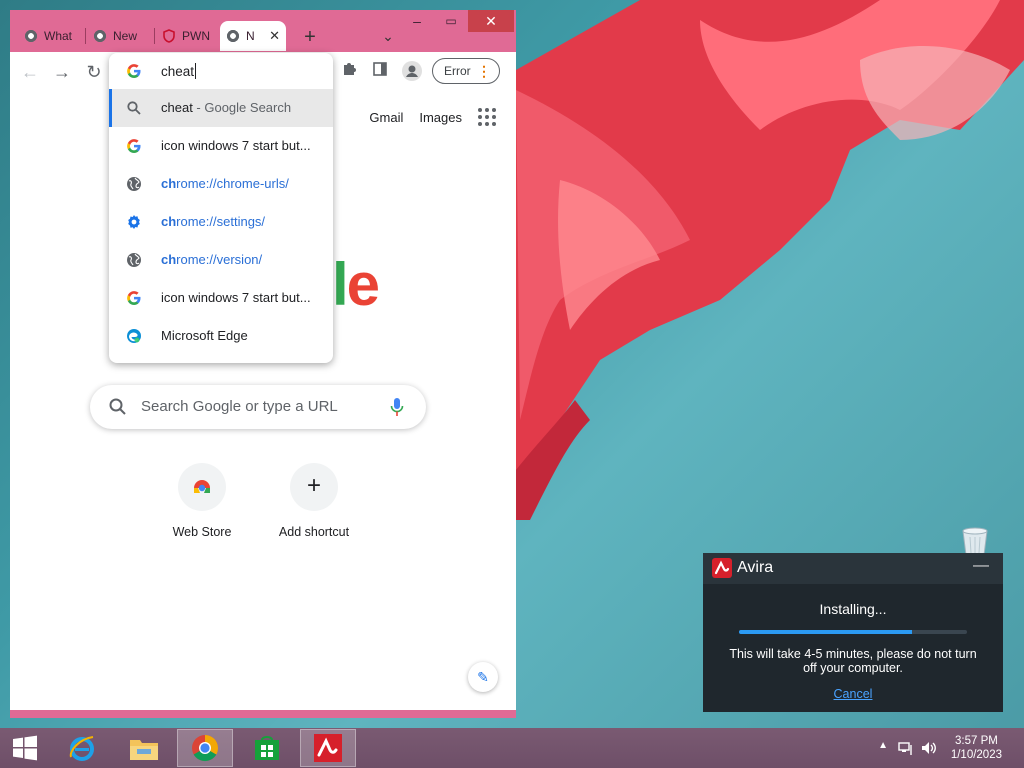 The width and height of the screenshot is (1024, 768). I want to click on side-panel-icon, so click(380, 71).